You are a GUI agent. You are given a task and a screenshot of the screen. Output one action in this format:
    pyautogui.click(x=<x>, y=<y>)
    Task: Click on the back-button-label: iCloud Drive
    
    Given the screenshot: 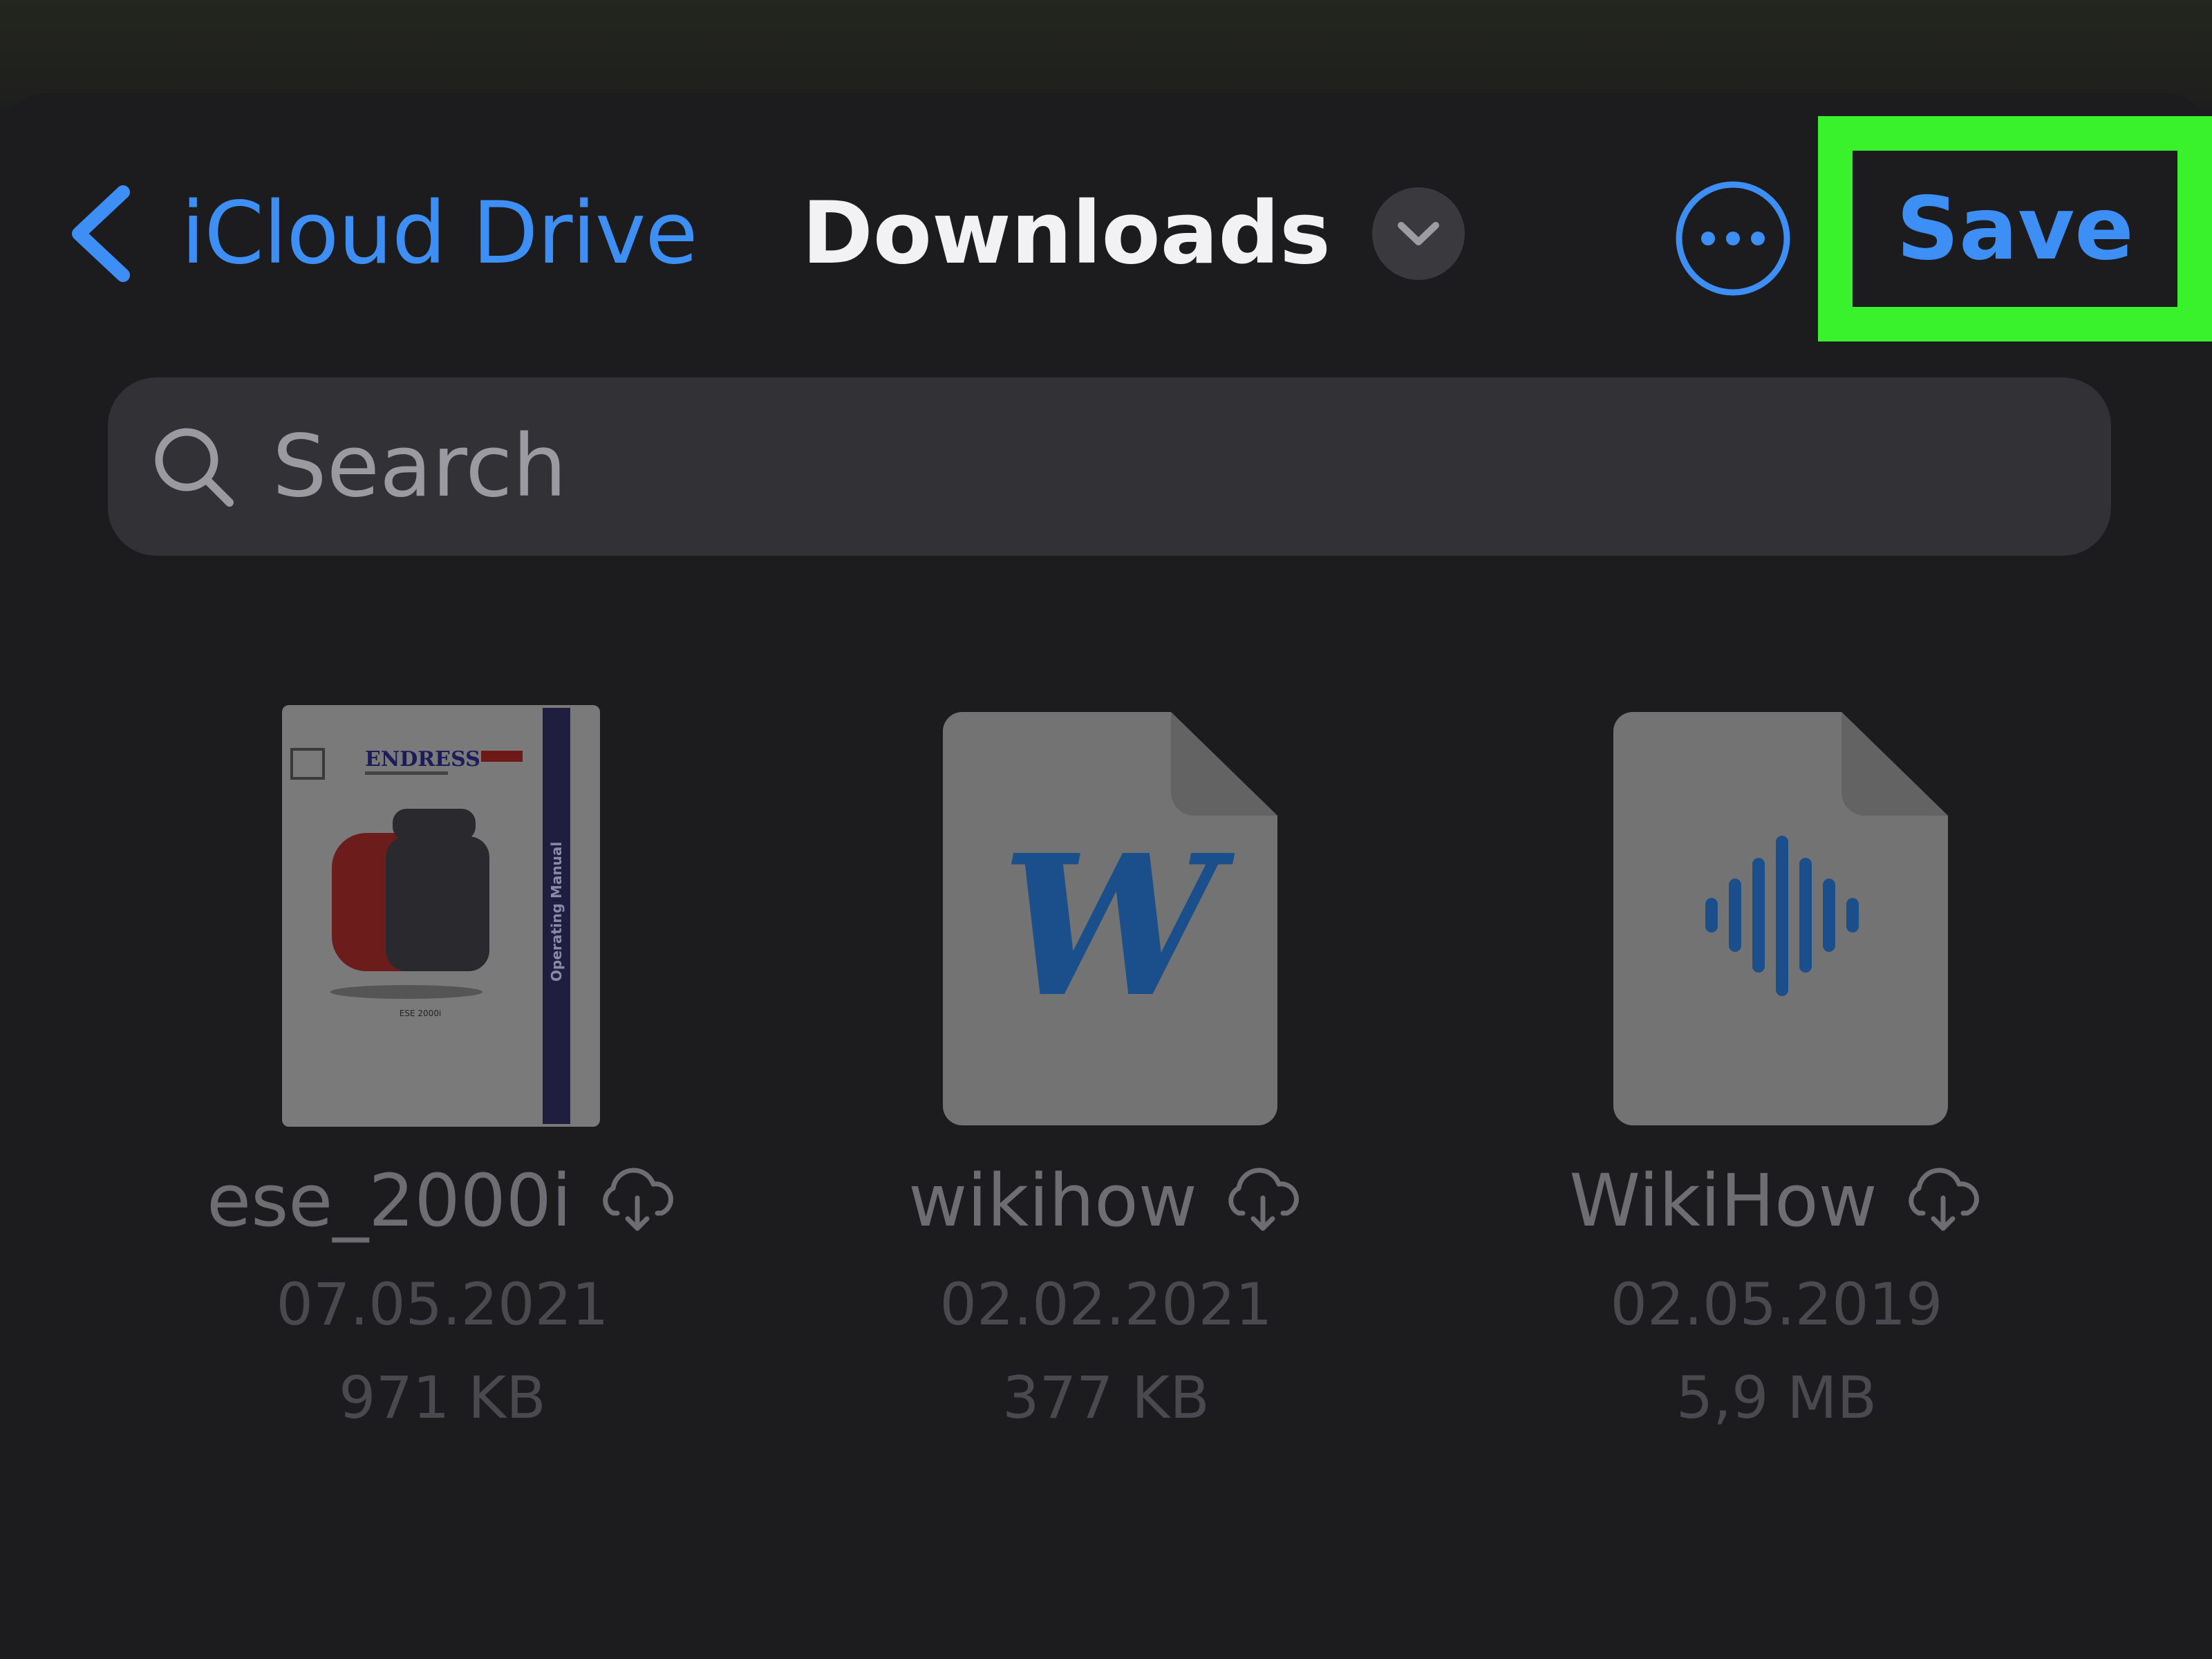 What is the action you would take?
    pyautogui.click(x=440, y=233)
    